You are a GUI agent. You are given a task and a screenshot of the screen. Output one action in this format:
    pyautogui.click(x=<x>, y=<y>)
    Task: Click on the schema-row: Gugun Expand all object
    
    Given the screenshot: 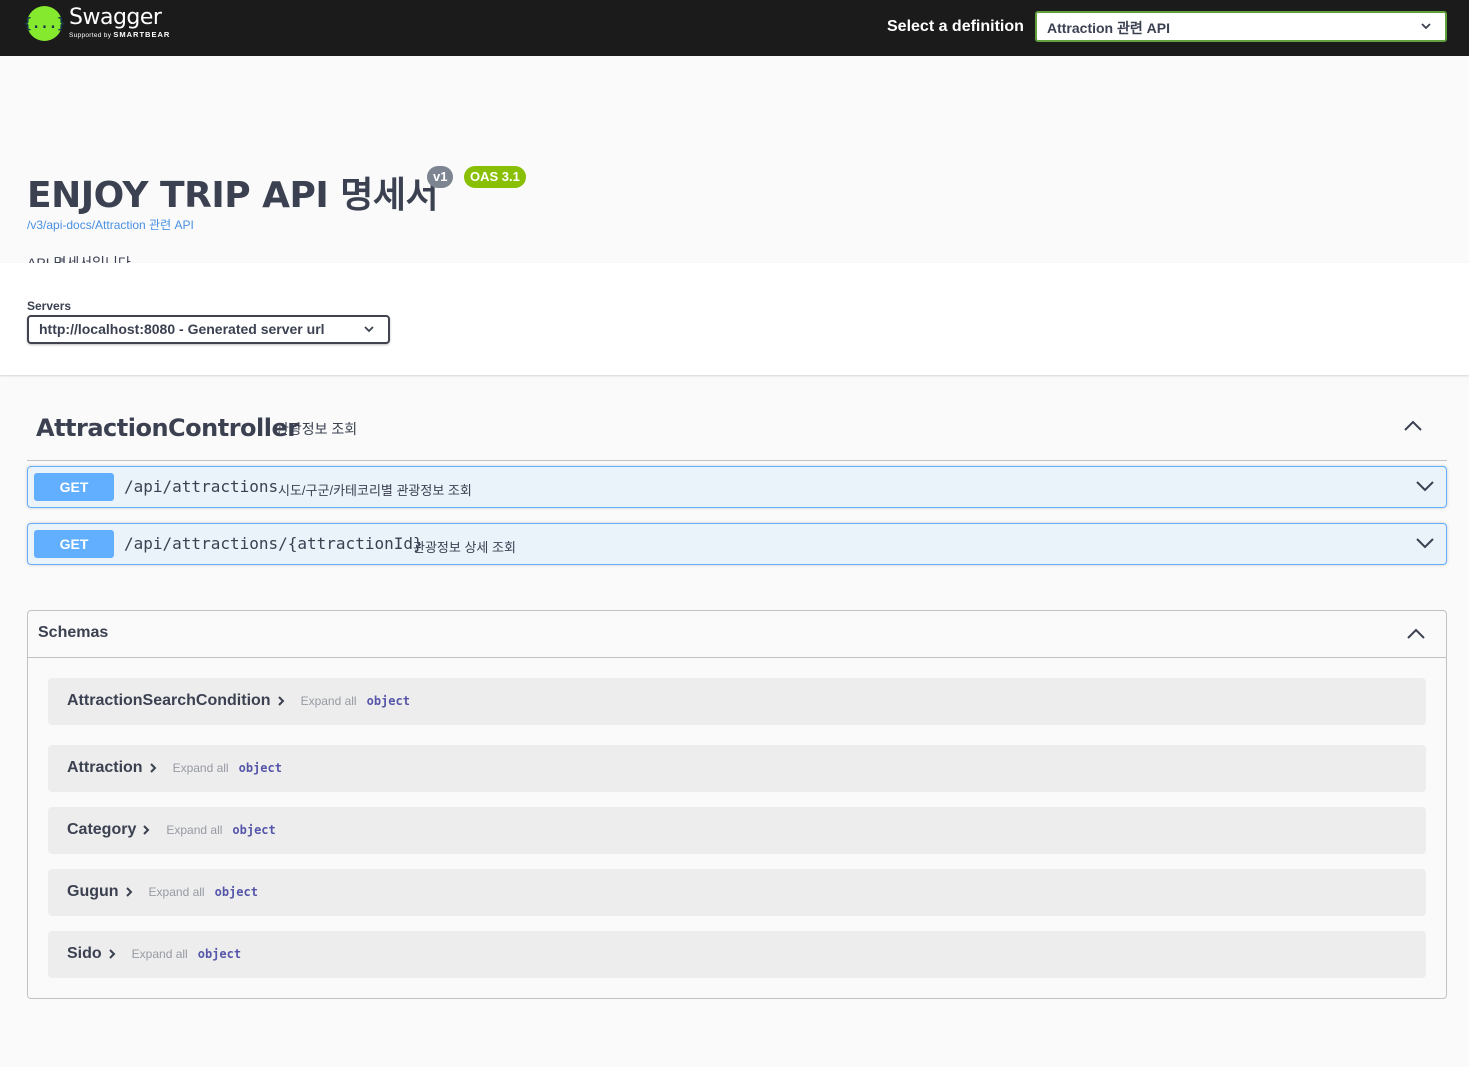 What is the action you would take?
    pyautogui.click(x=162, y=892)
    